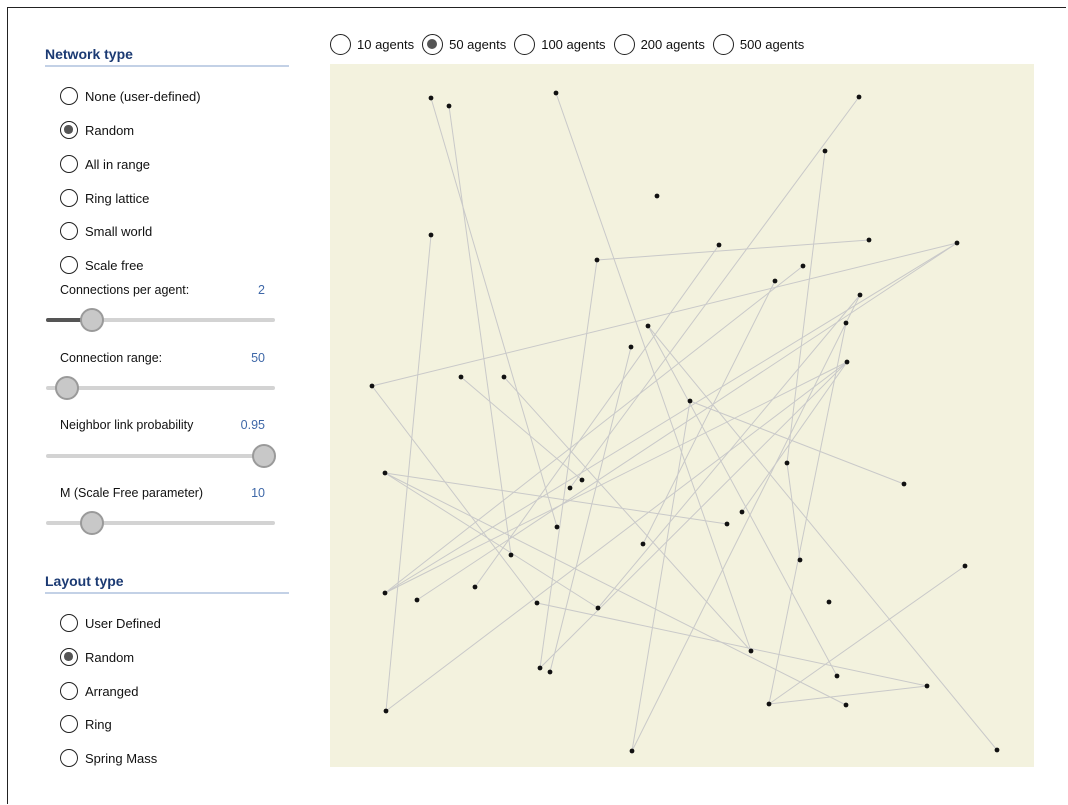  I want to click on layout-option-arranged: Arranged, so click(99, 691).